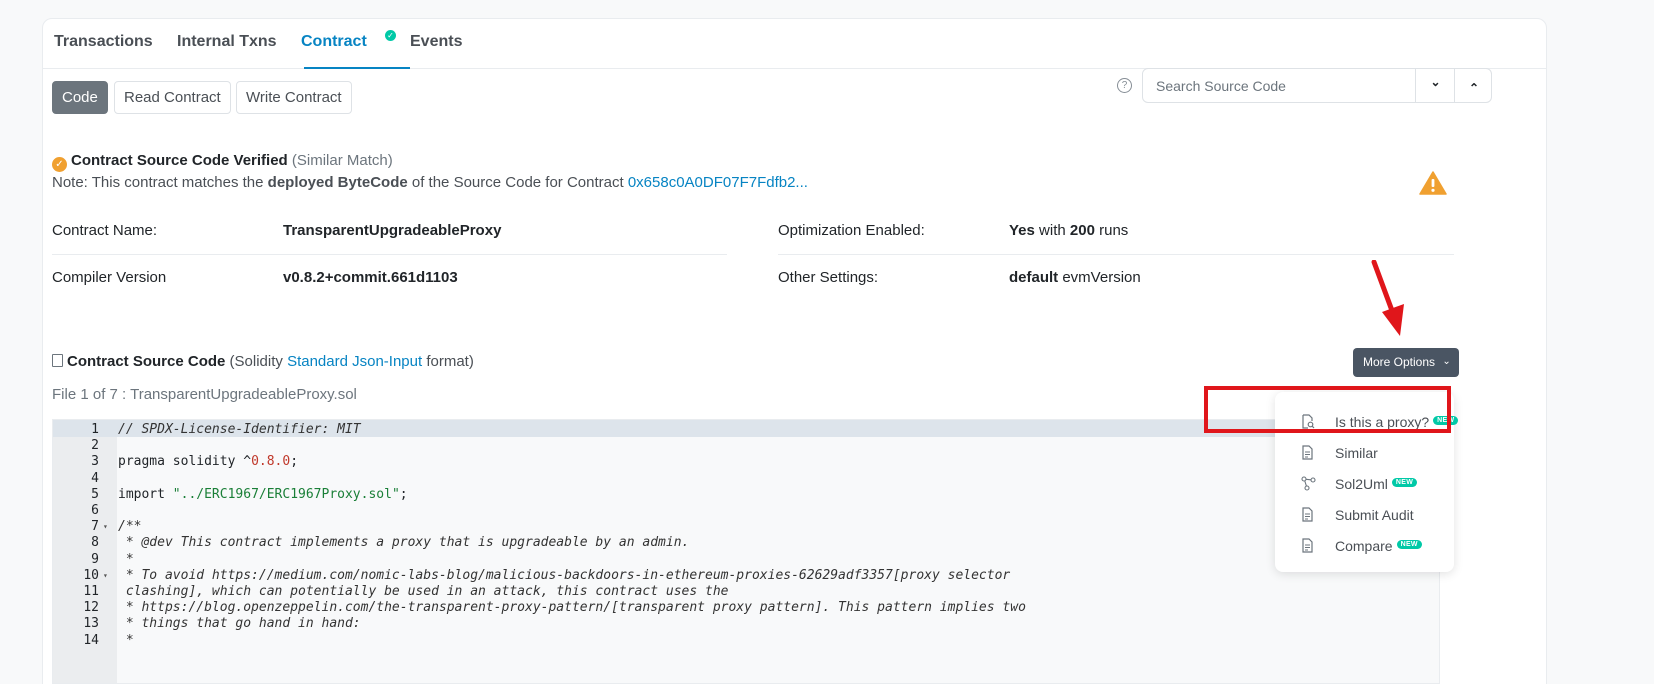 This screenshot has height=684, width=1654. I want to click on read-contract-button: Read Contract, so click(172, 97).